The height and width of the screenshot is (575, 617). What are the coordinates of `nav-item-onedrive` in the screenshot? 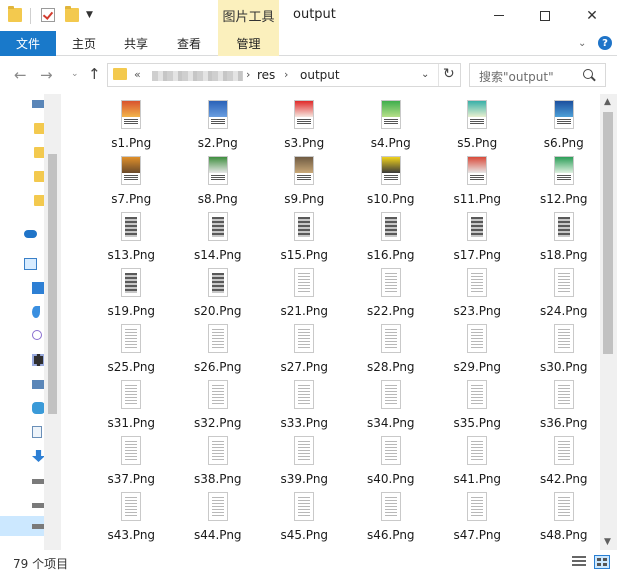 It's located at (34, 233).